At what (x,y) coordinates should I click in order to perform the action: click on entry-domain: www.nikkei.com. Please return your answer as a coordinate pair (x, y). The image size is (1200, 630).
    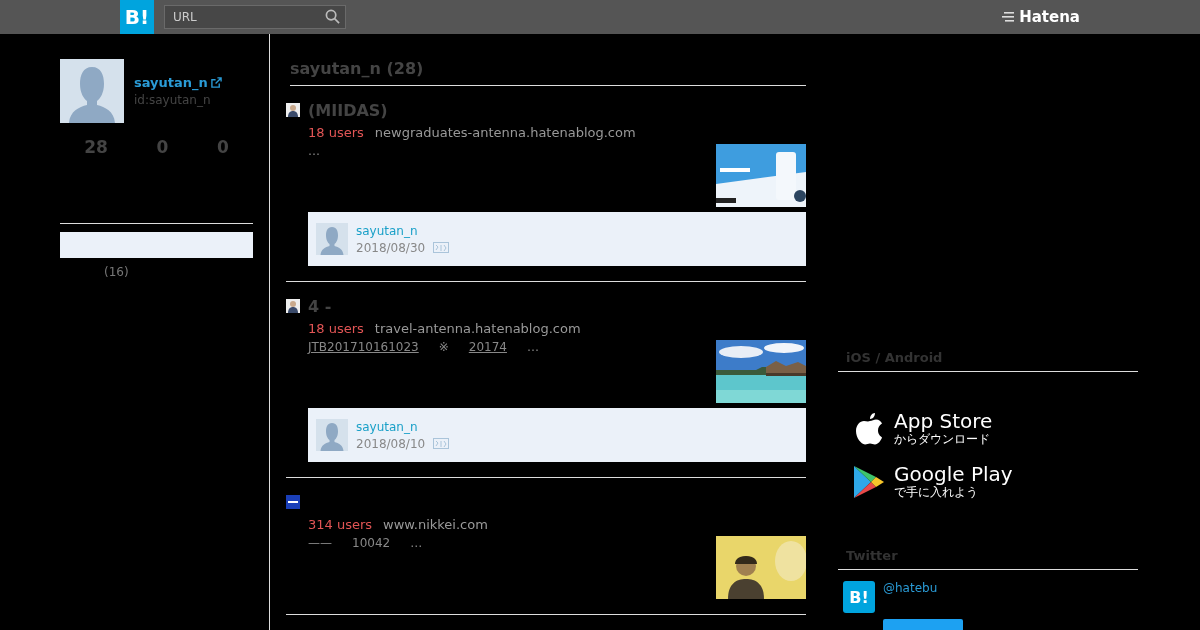
    Looking at the image, I should click on (435, 524).